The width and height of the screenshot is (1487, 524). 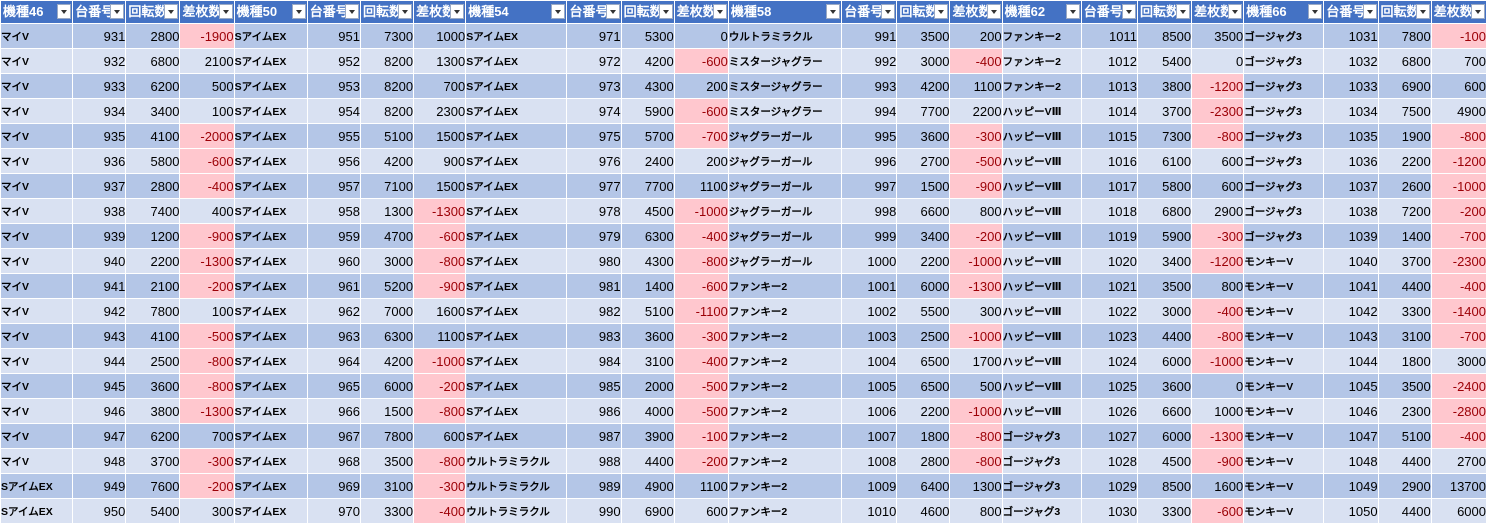 I want to click on spin-count-cell: 5800, so click(x=1164, y=186).